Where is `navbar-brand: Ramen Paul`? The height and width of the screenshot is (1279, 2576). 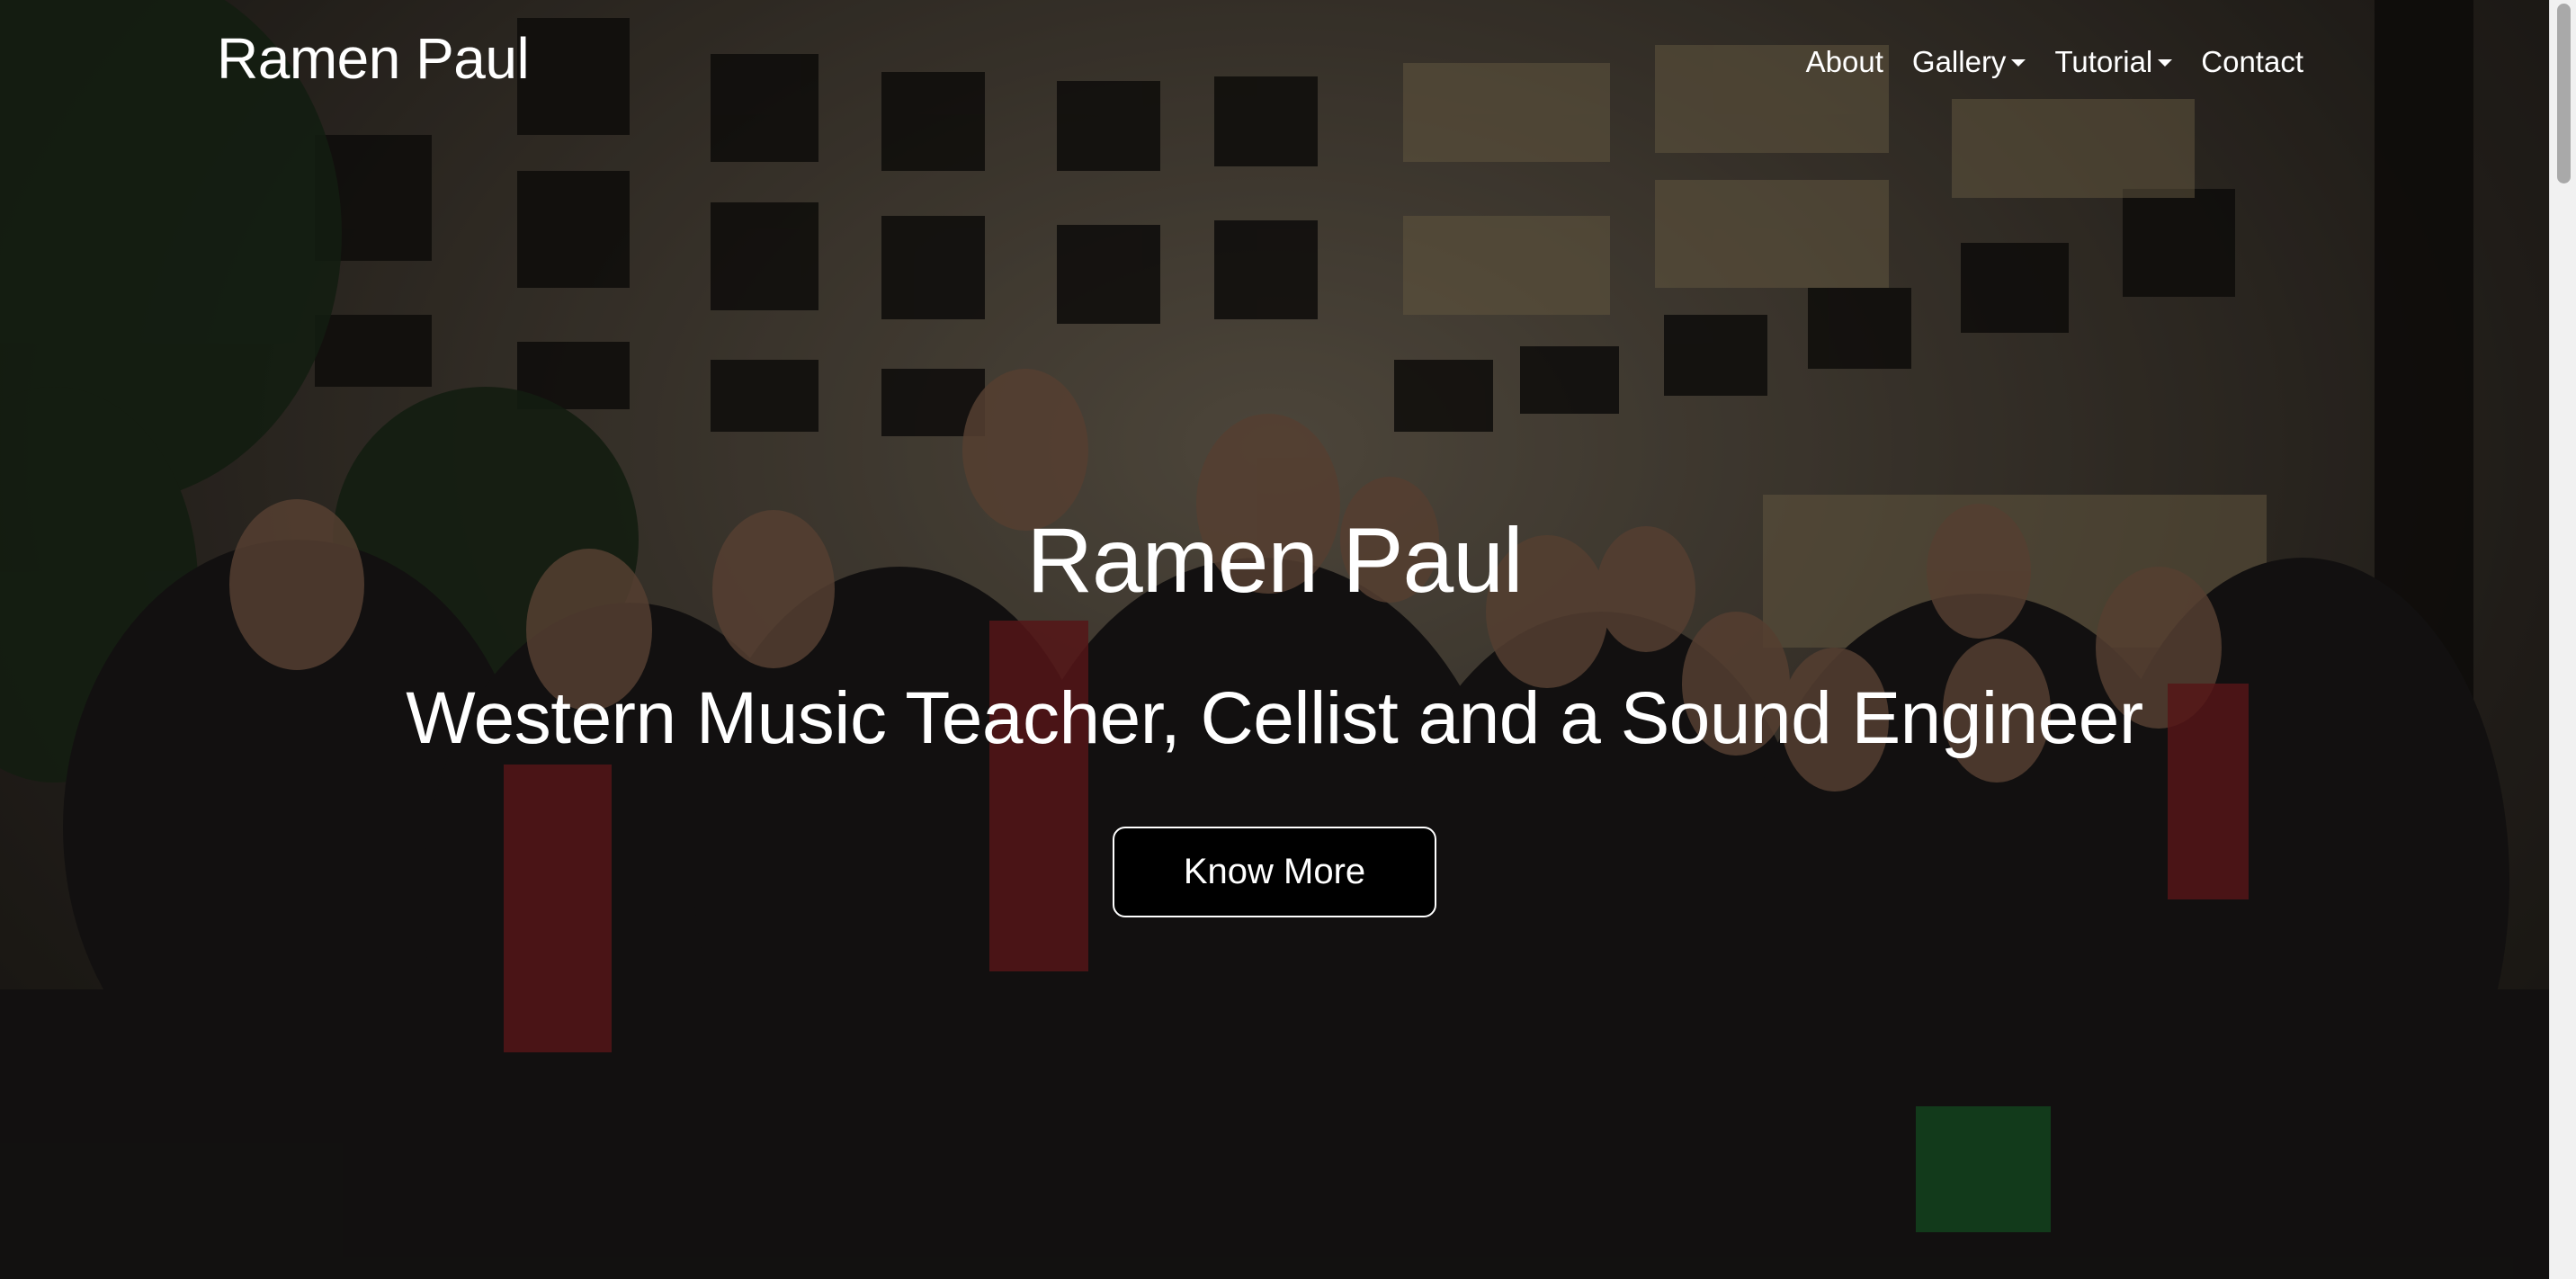
navbar-brand: Ramen Paul is located at coordinates (373, 58).